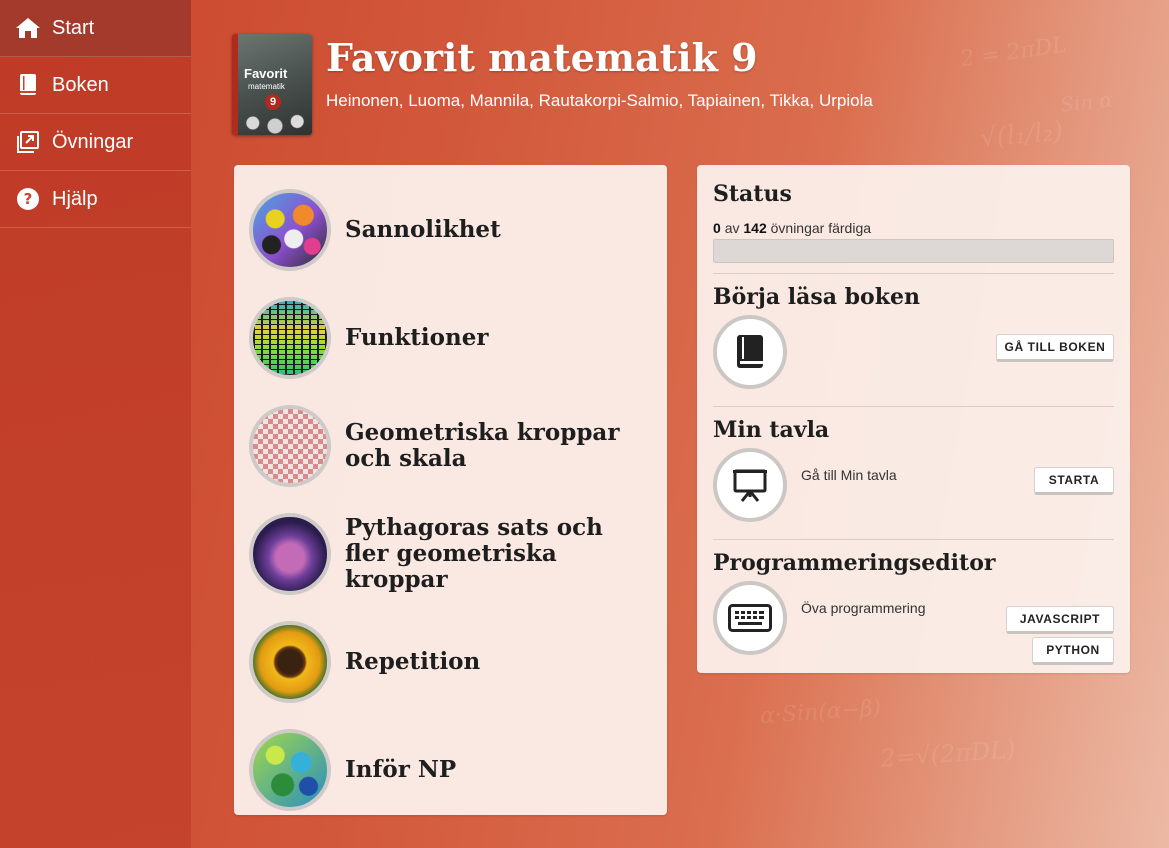  I want to click on chapter-label: Repetition, so click(413, 661).